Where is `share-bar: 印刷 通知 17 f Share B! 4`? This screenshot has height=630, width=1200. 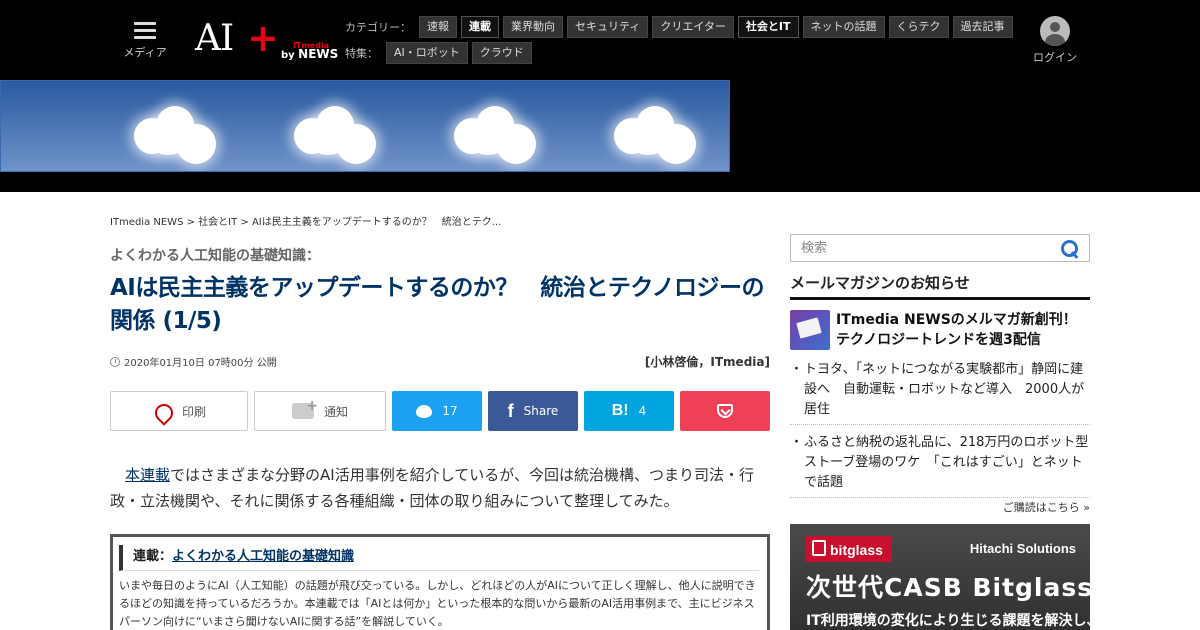
share-bar: 印刷 通知 17 f Share B! 4 is located at coordinates (440, 411).